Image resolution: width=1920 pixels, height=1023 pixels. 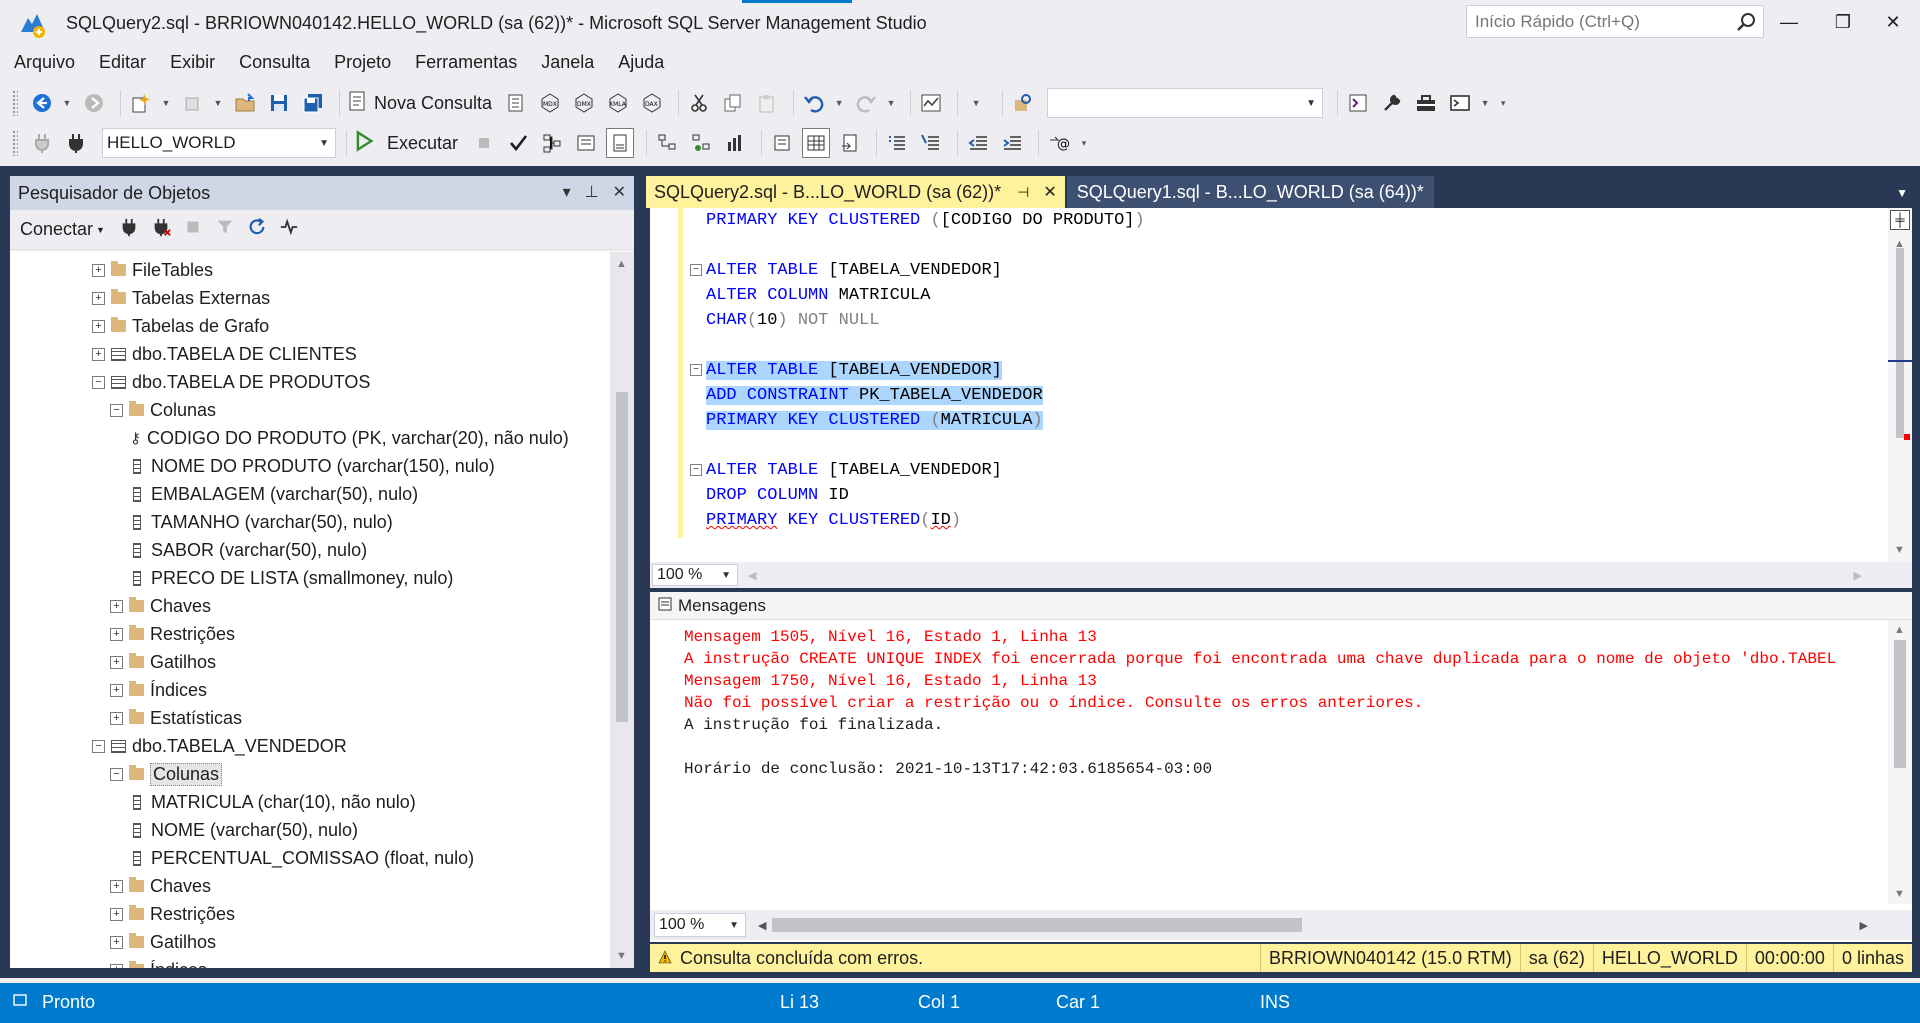 What do you see at coordinates (158, 962) in the screenshot?
I see `tree-node-folder: + Índices` at bounding box center [158, 962].